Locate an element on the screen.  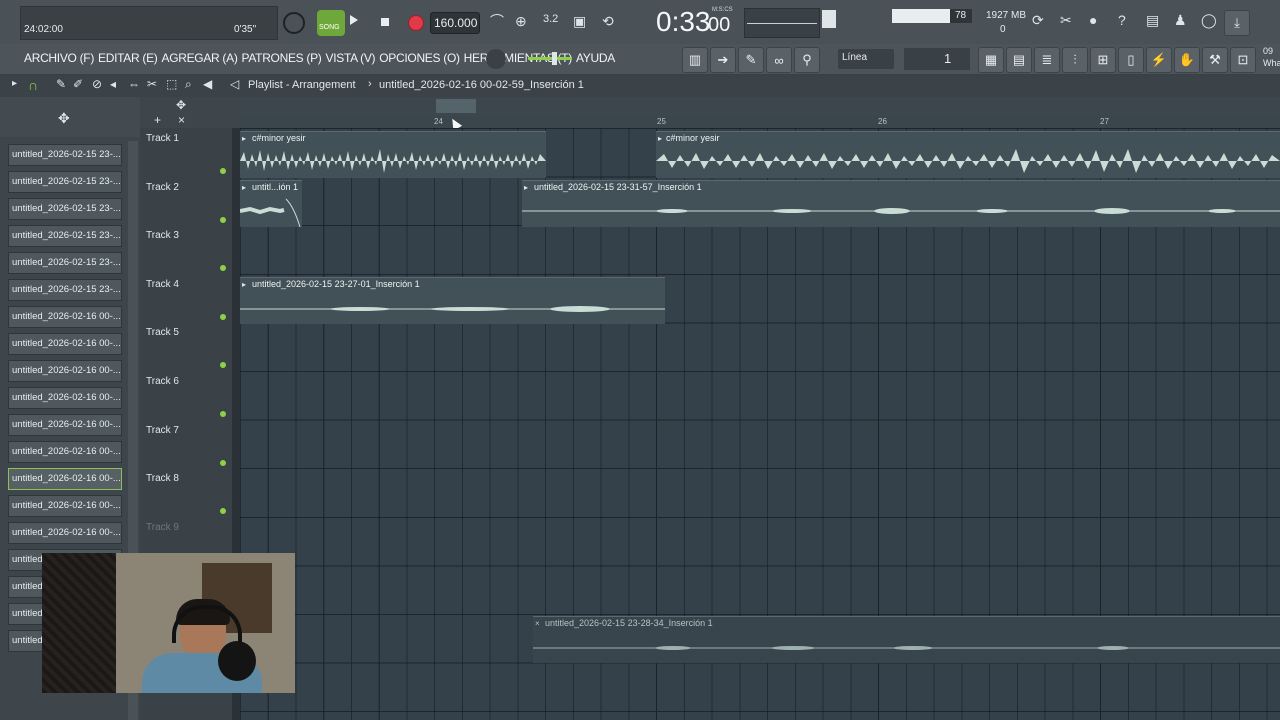
master-volume-knob is located at coordinates (294, 23).